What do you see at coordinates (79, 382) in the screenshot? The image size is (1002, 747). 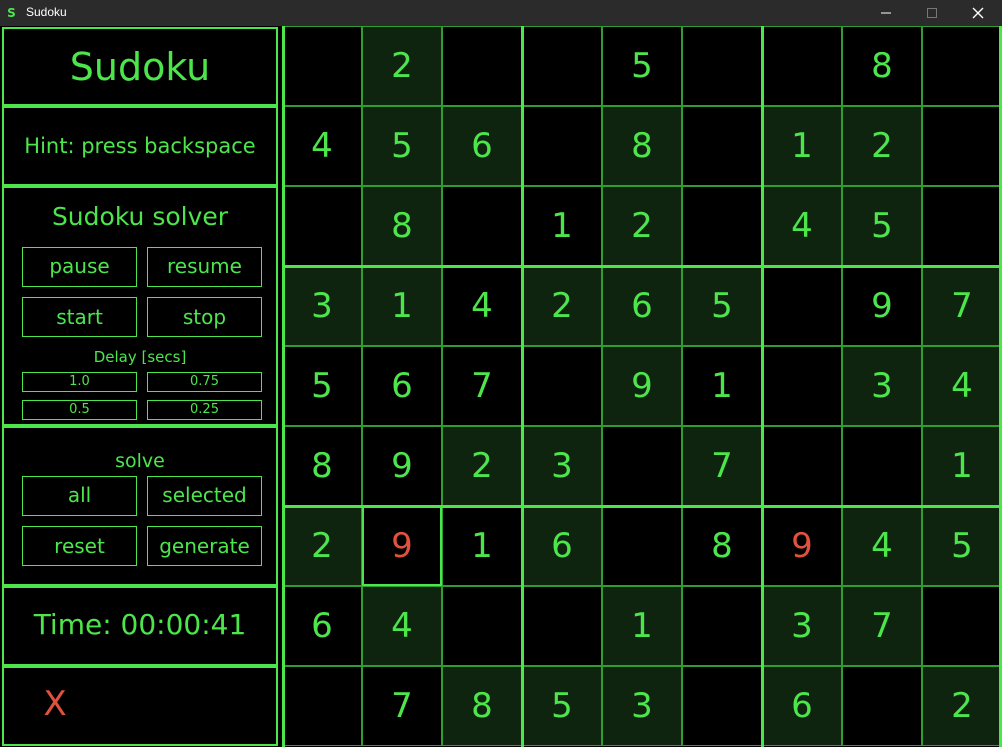 I see `delay-option-1: 1.0` at bounding box center [79, 382].